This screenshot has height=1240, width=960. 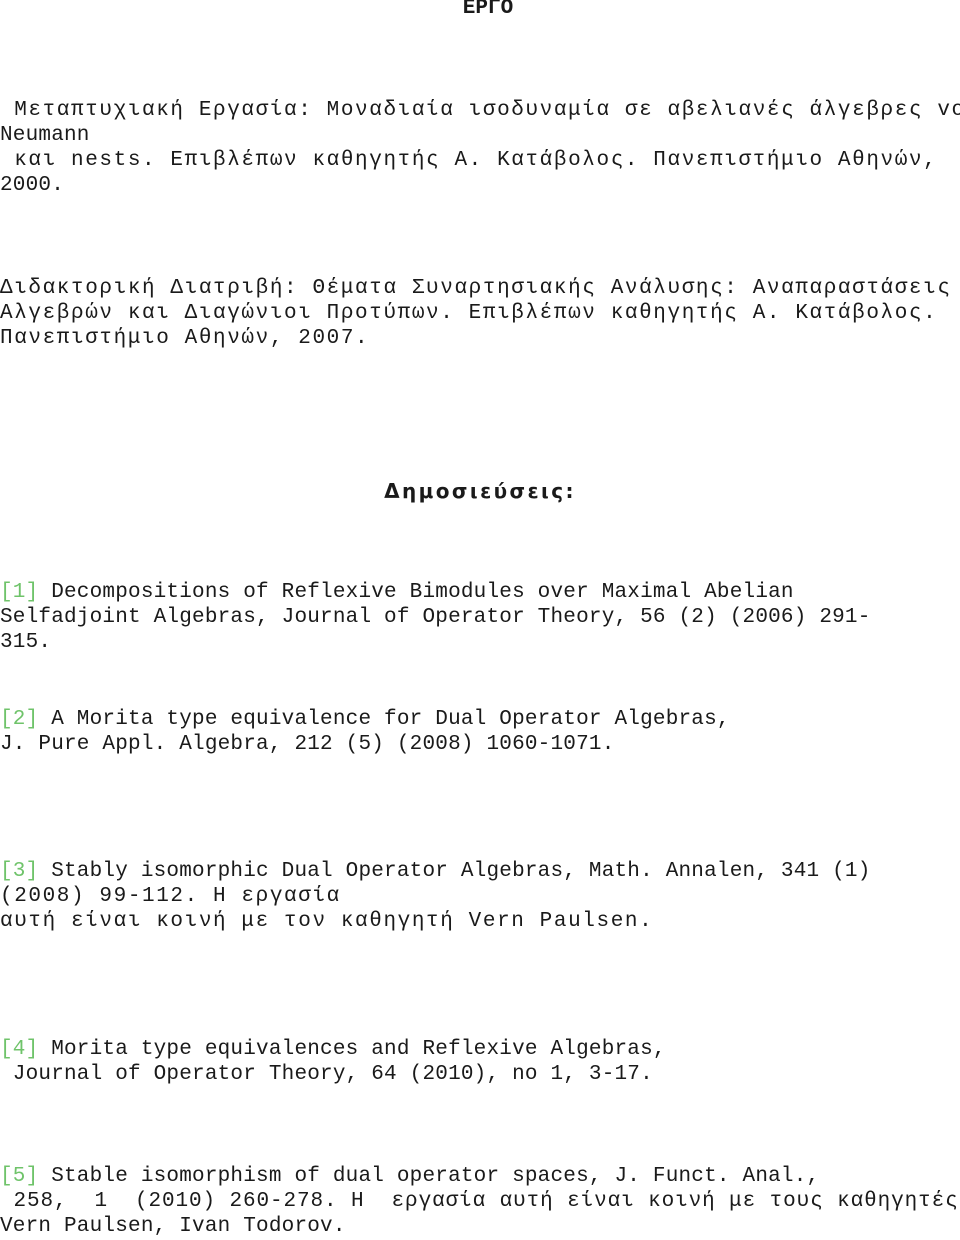 I want to click on reference-number: [2], so click(x=19, y=719).